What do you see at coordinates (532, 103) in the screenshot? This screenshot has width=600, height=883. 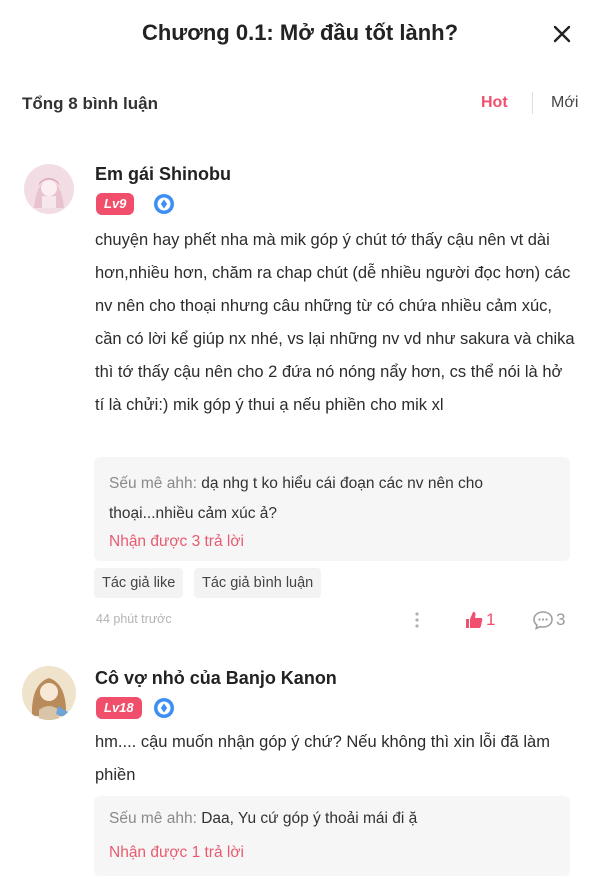 I see `sort-divider` at bounding box center [532, 103].